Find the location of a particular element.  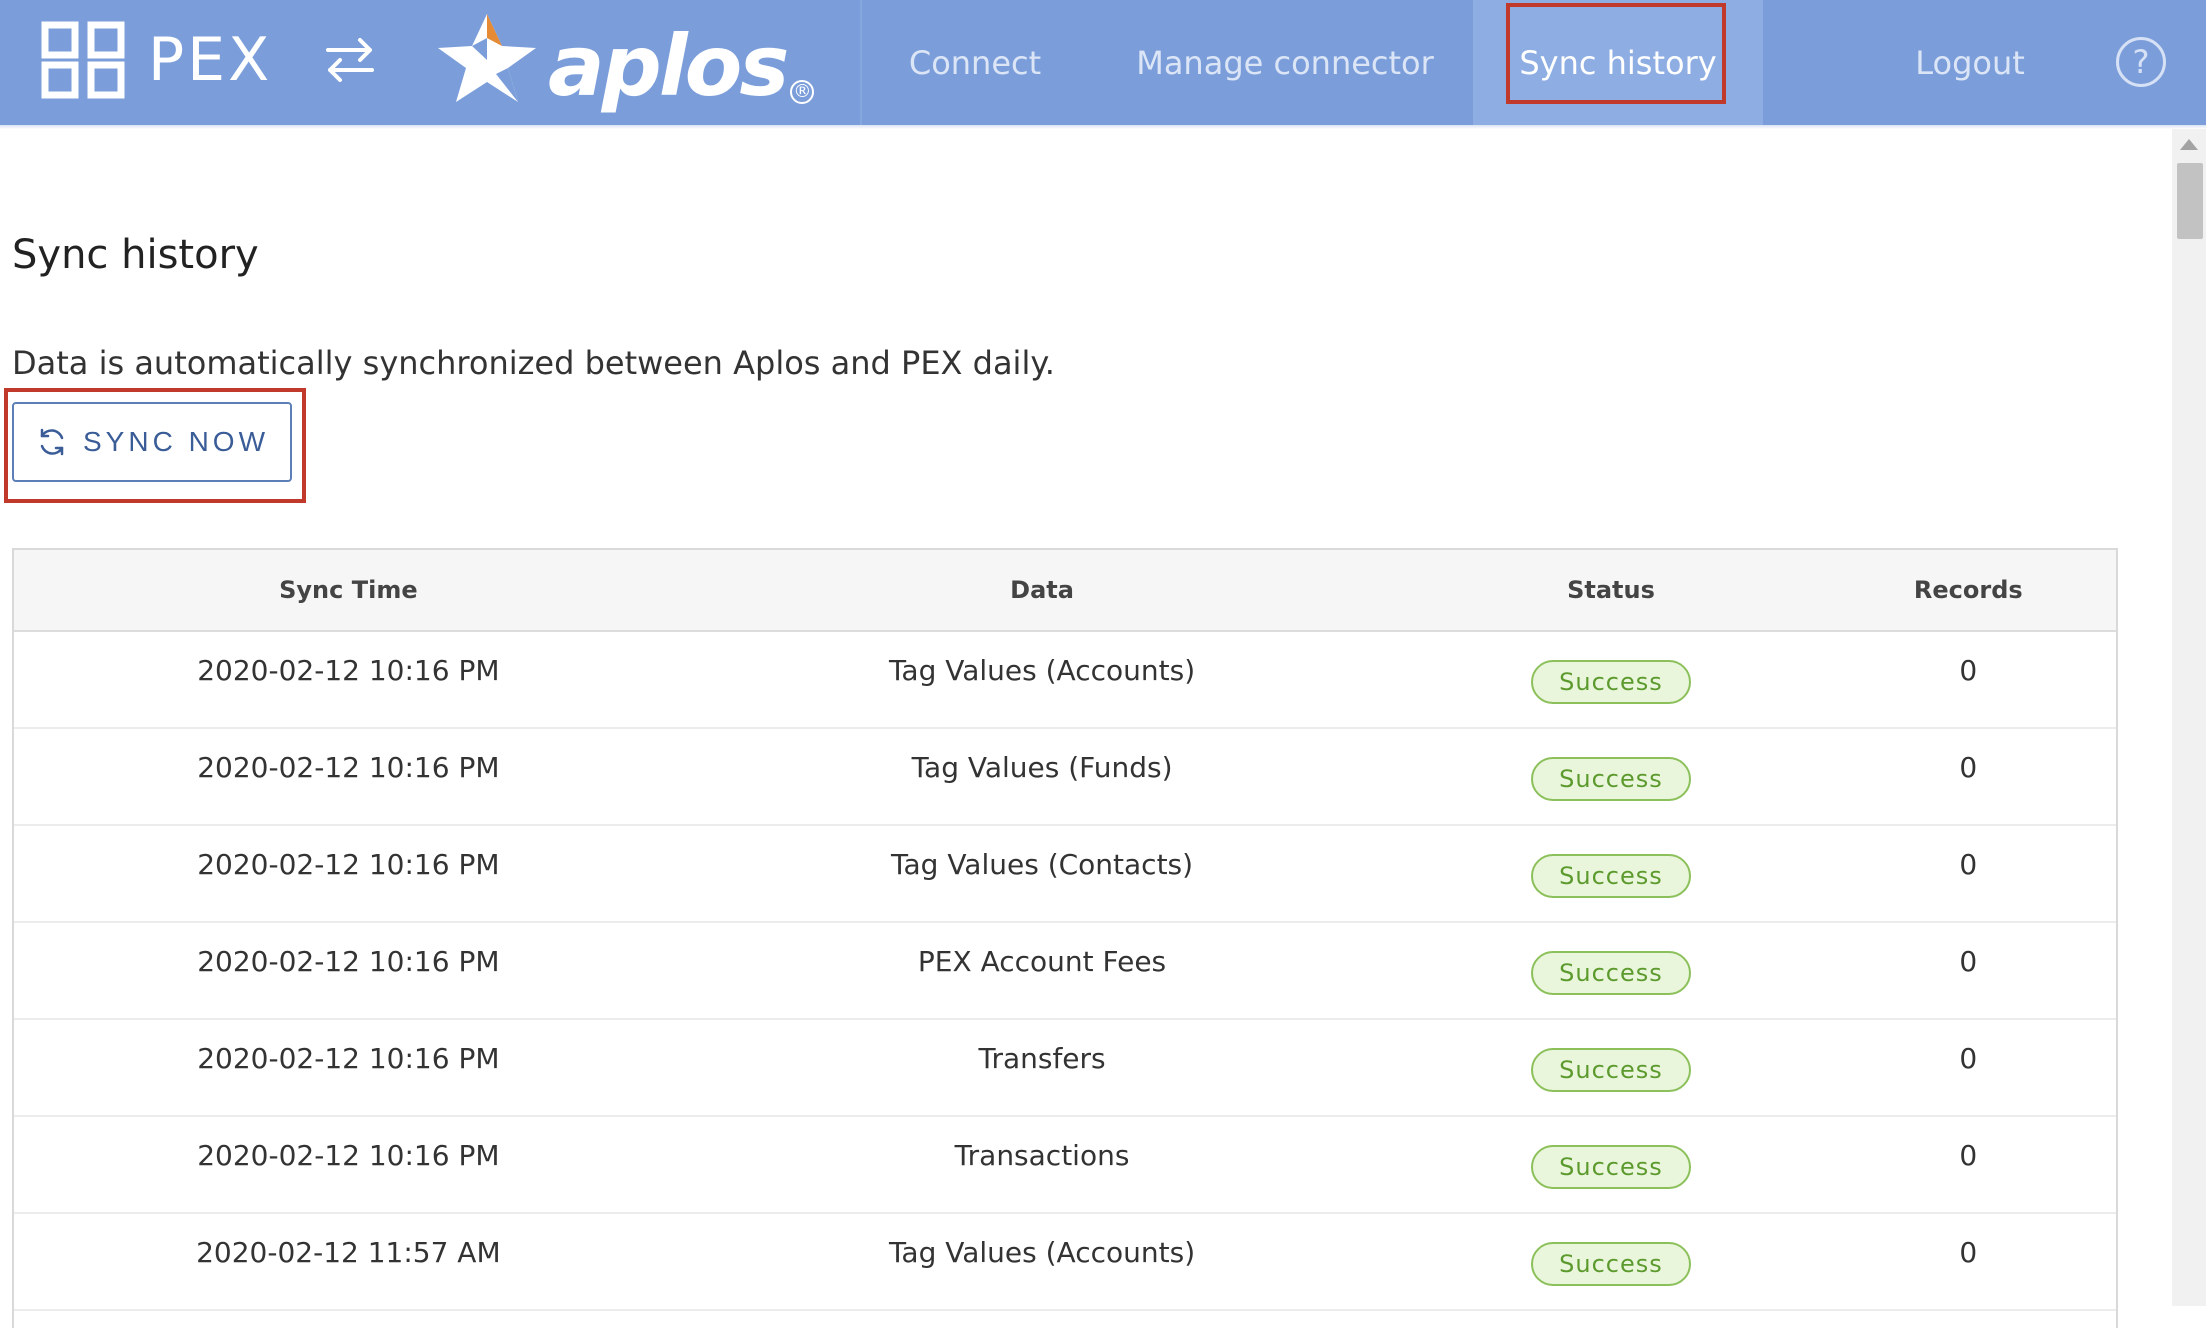

table-header: Sync Time Data Status Records is located at coordinates (1065, 591).